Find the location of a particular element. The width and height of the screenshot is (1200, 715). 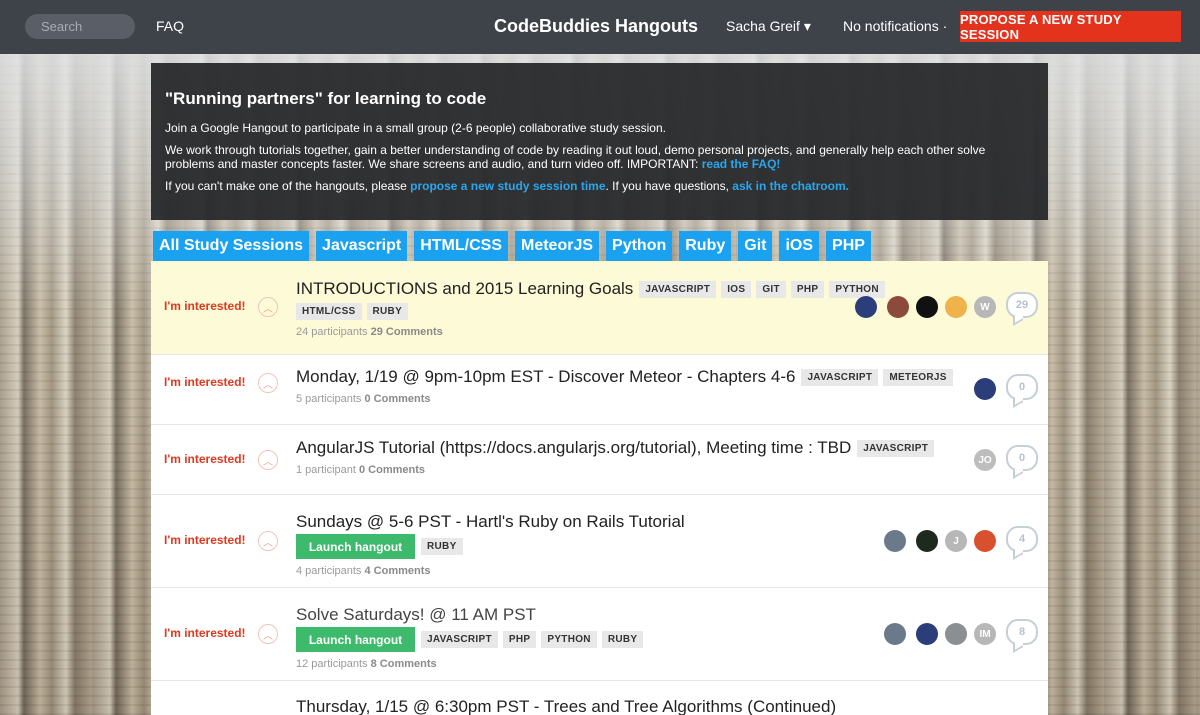

faq-link: FAQ is located at coordinates (170, 26).